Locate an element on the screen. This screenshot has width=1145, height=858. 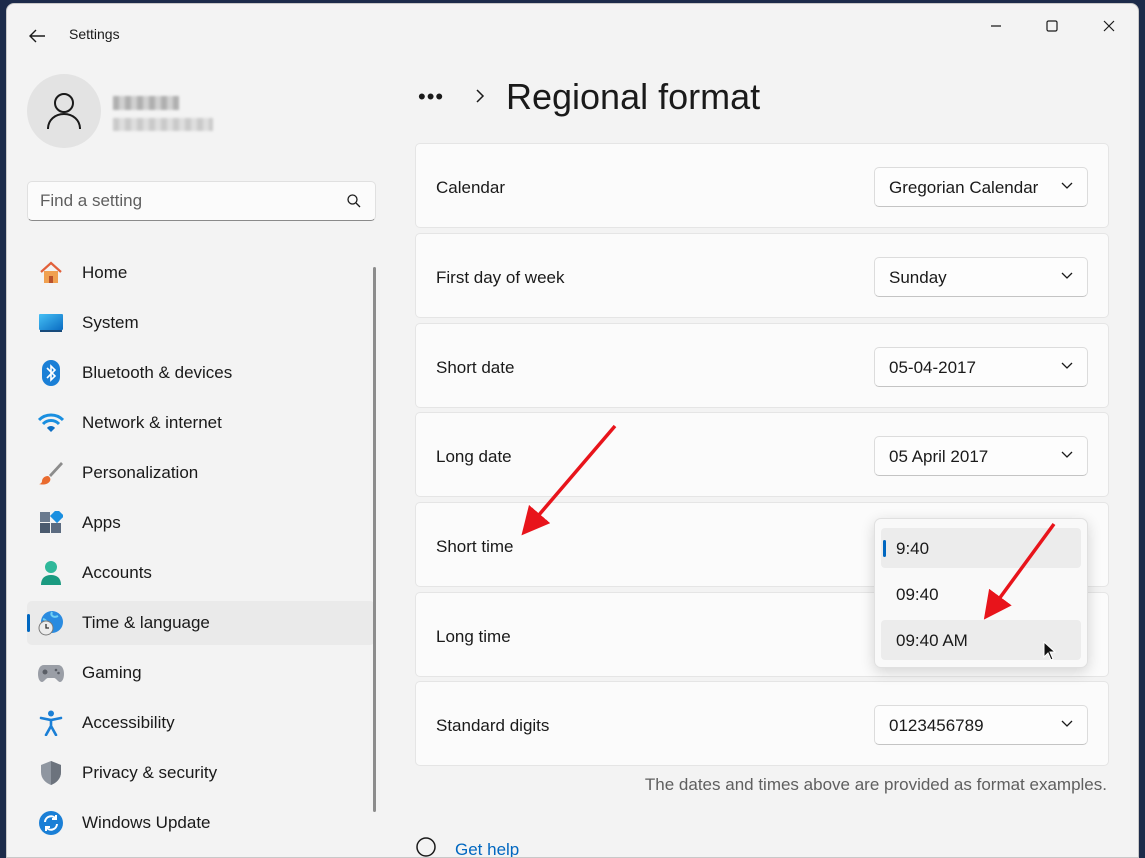
maximize-icon is located at coordinates (1052, 26).